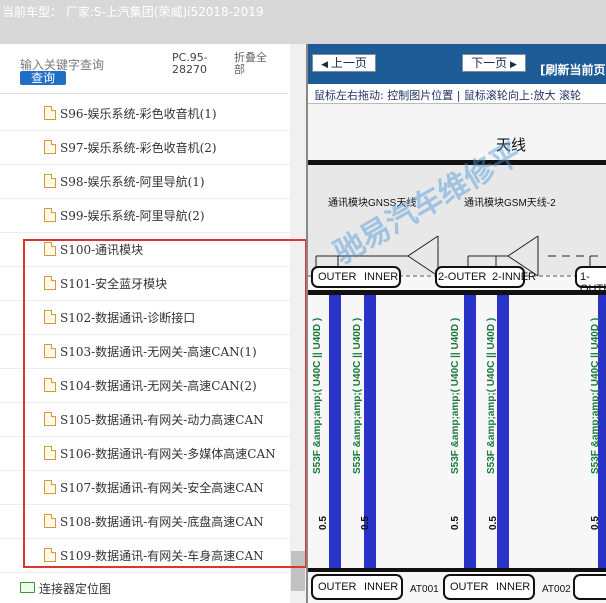 The image size is (606, 603). Describe the element at coordinates (75, 589) in the screenshot. I see `connector-location-label: 连接器定位图` at that location.